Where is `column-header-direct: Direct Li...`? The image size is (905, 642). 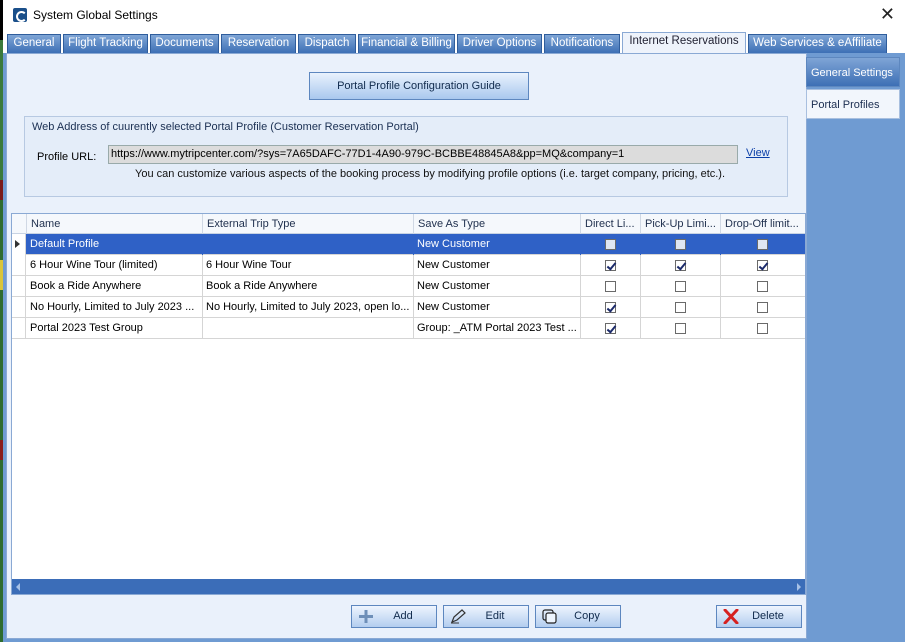
column-header-direct: Direct Li... is located at coordinates (611, 224).